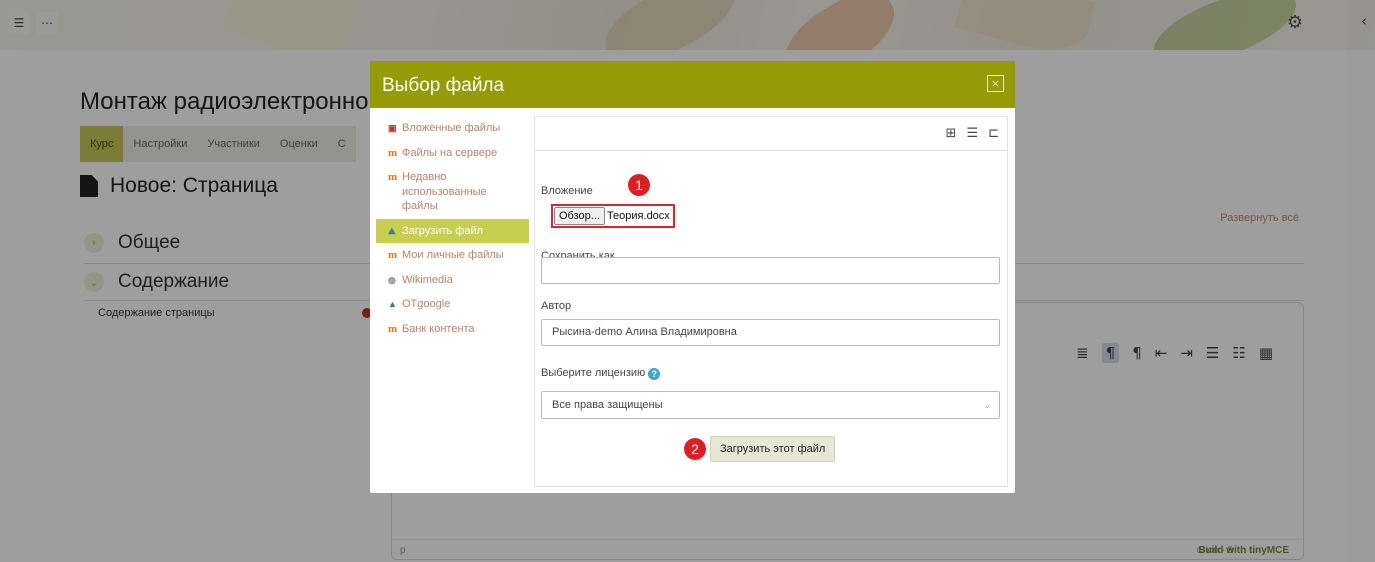 The image size is (1375, 562). What do you see at coordinates (770, 270) in the screenshot?
I see `save-as-input` at bounding box center [770, 270].